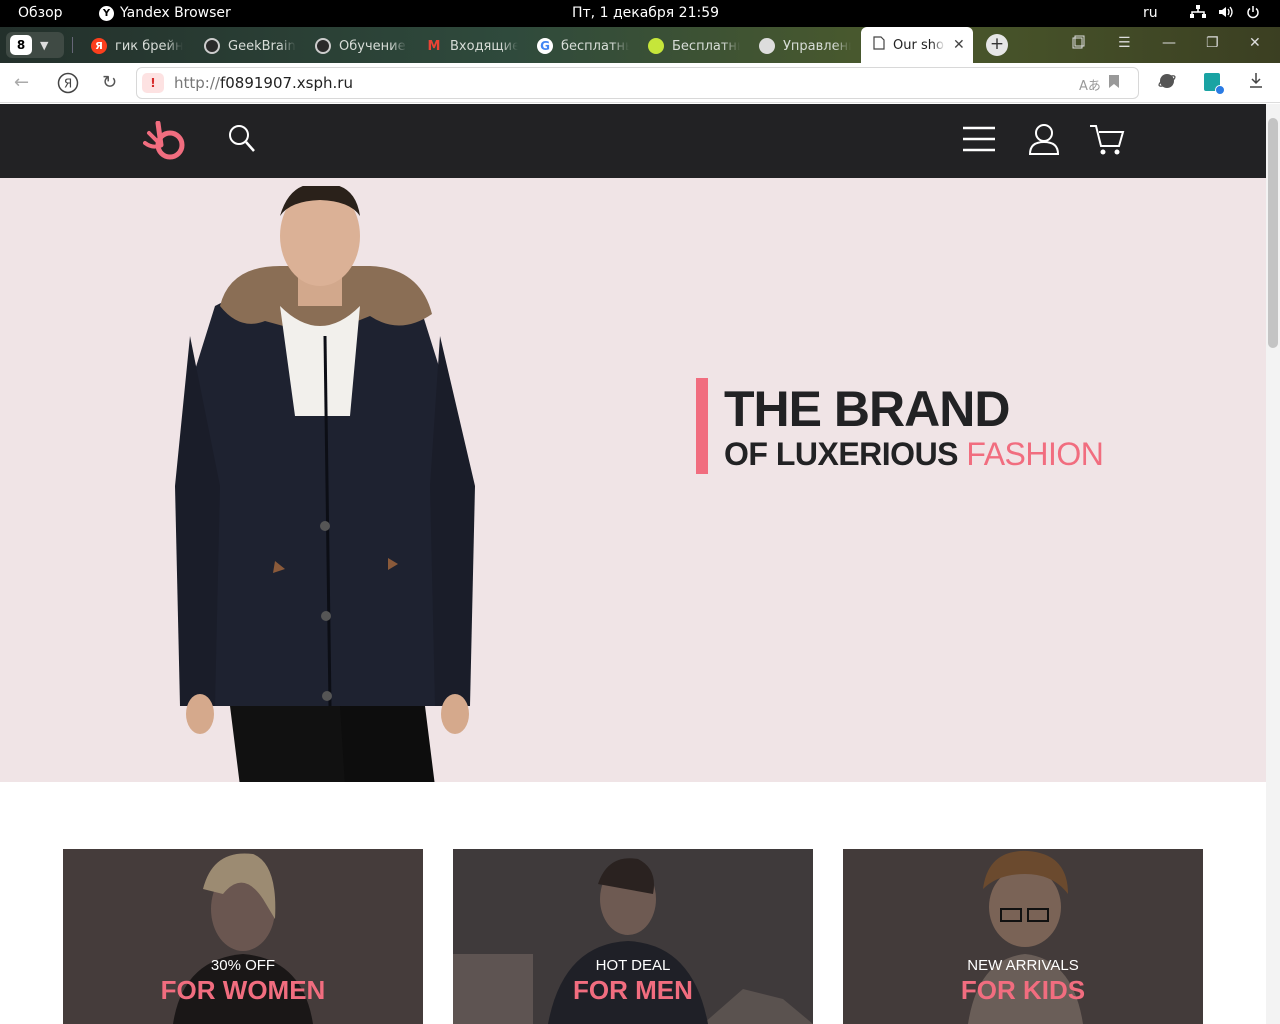  Describe the element at coordinates (434, 46) in the screenshot. I see `gmail-icon: M` at that location.